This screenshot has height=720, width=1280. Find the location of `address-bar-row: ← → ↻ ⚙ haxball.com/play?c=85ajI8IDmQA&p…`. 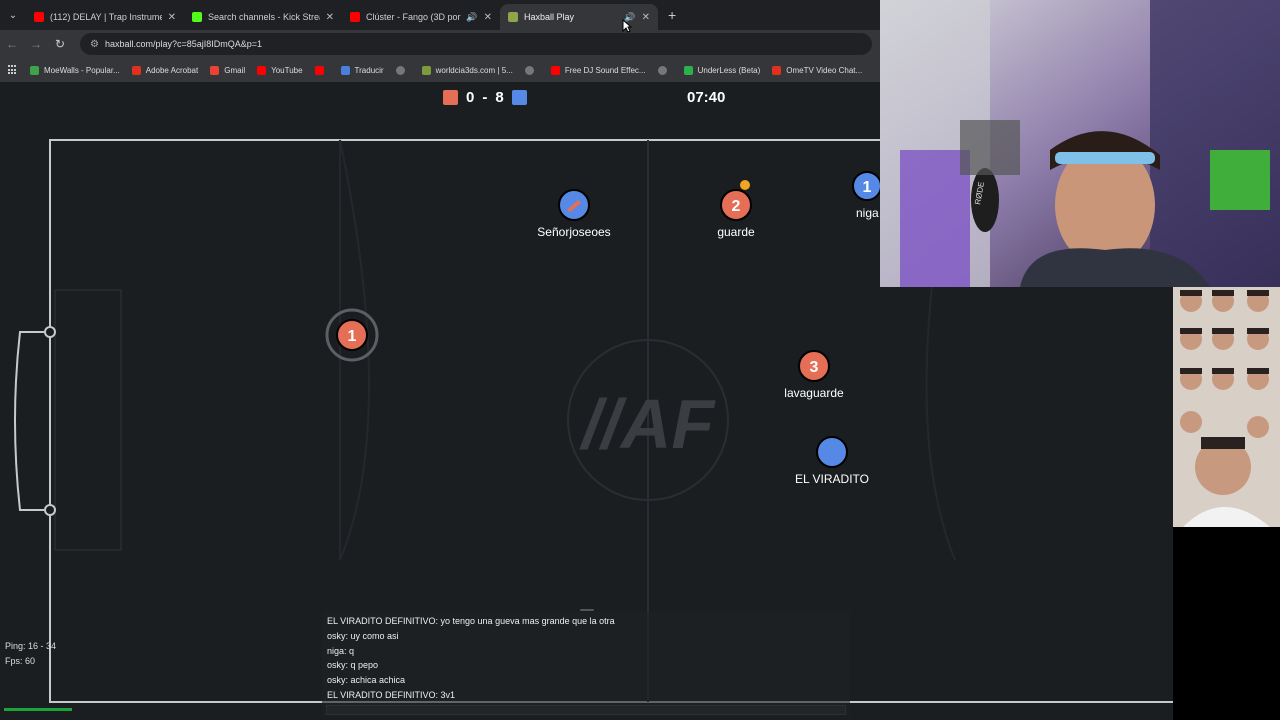

address-bar-row: ← → ↻ ⚙ haxball.com/play?c=85ajI8IDmQA&p… is located at coordinates (440, 44).